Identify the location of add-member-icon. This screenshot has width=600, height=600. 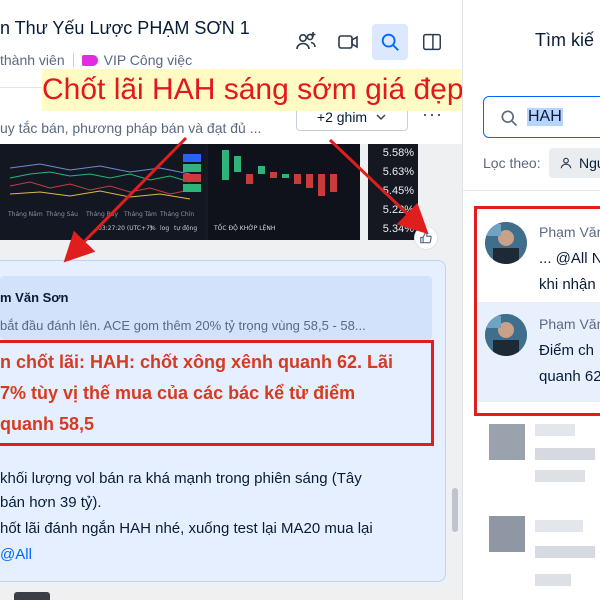
(306, 42).